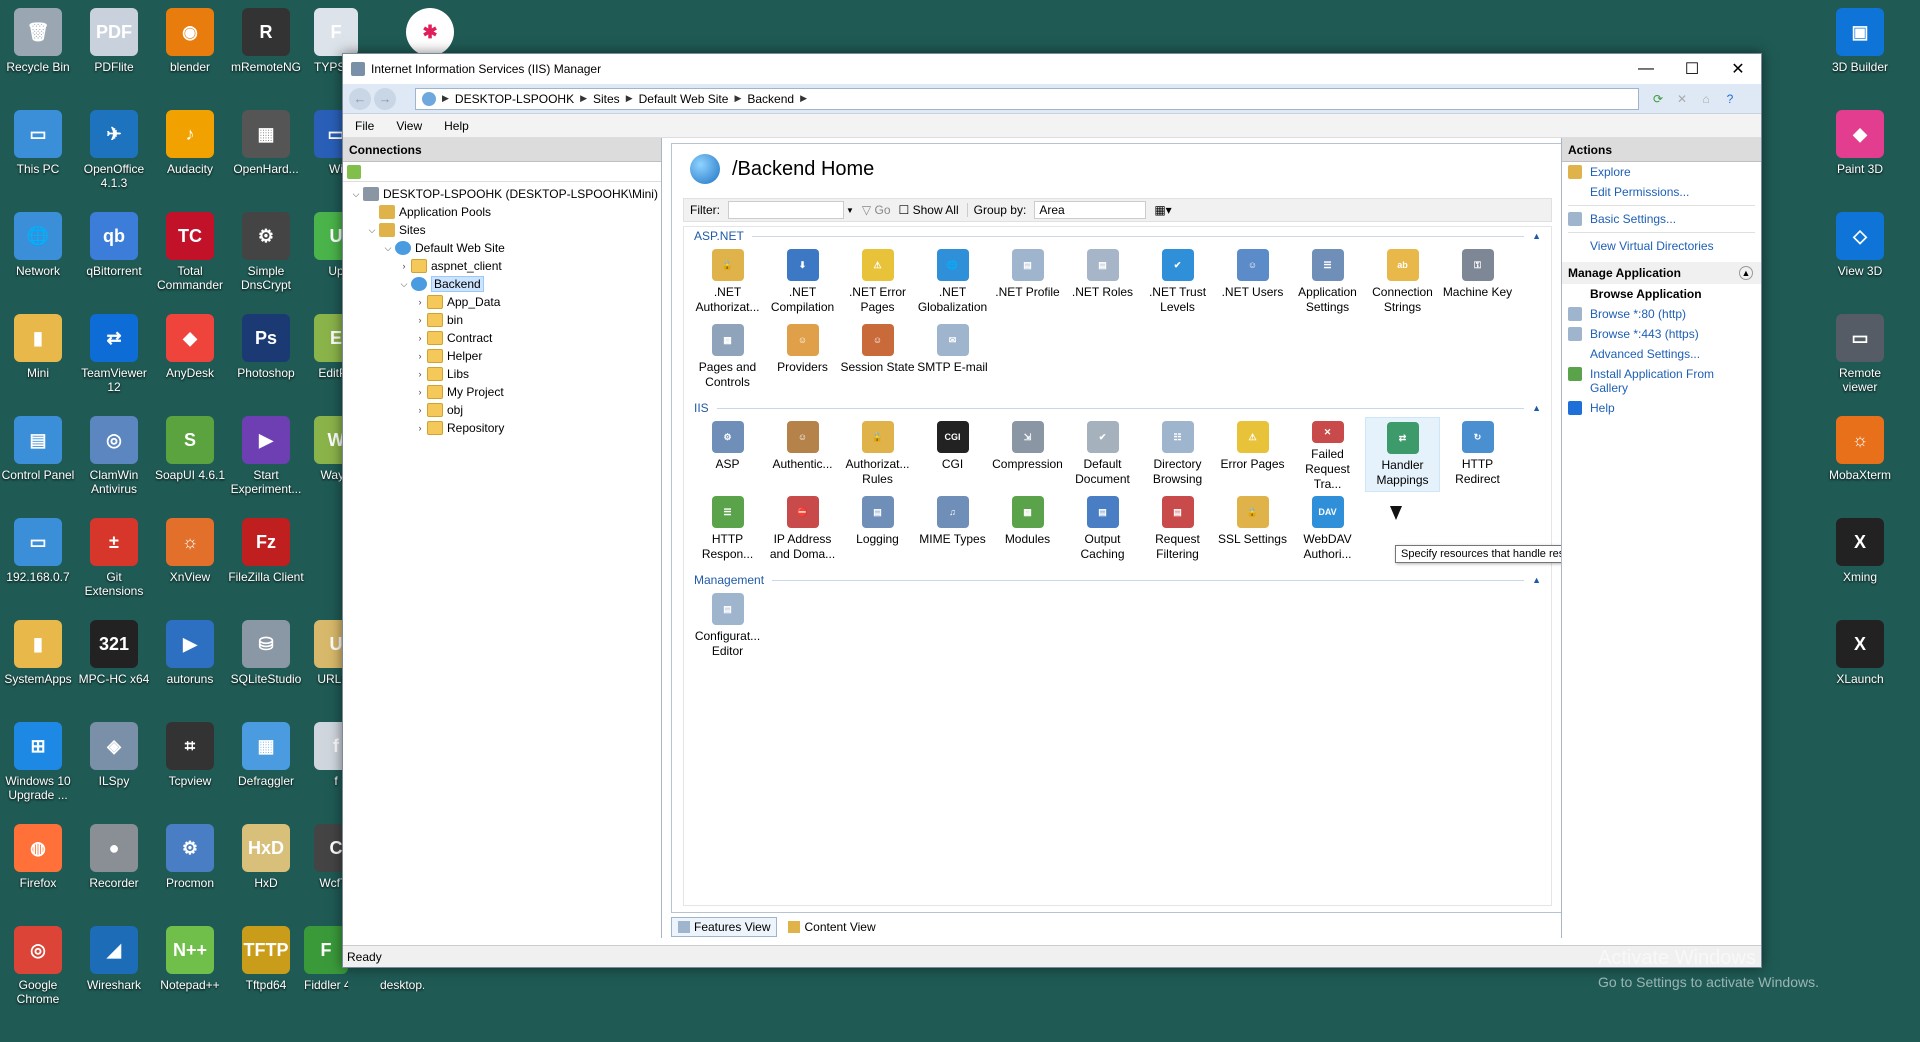 The image size is (1920, 1042). What do you see at coordinates (364, 126) in the screenshot?
I see `menu-file: File` at bounding box center [364, 126].